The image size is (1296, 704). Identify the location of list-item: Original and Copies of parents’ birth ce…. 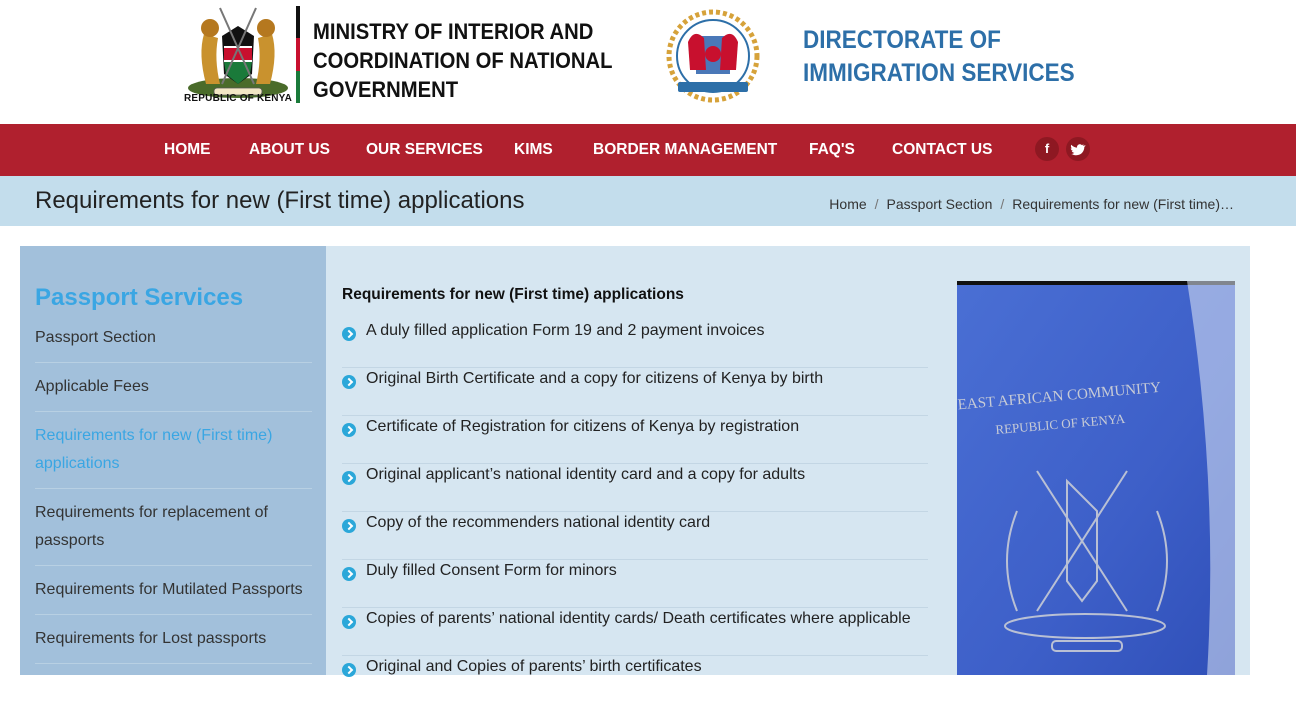
(635, 680).